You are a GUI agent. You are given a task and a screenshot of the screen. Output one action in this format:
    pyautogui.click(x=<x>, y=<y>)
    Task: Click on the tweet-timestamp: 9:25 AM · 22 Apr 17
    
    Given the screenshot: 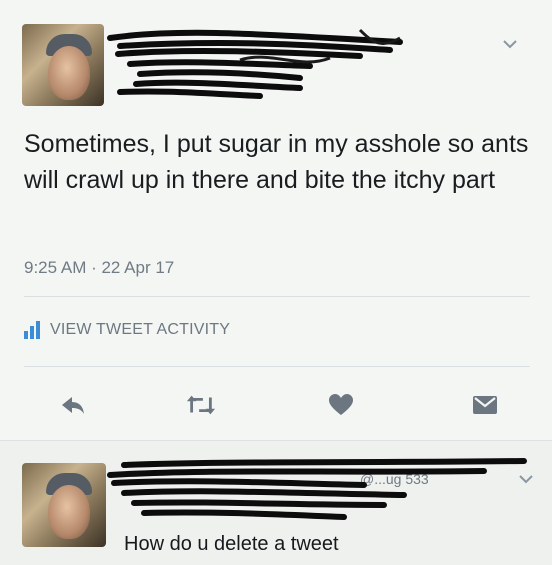 What is the action you would take?
    pyautogui.click(x=99, y=268)
    